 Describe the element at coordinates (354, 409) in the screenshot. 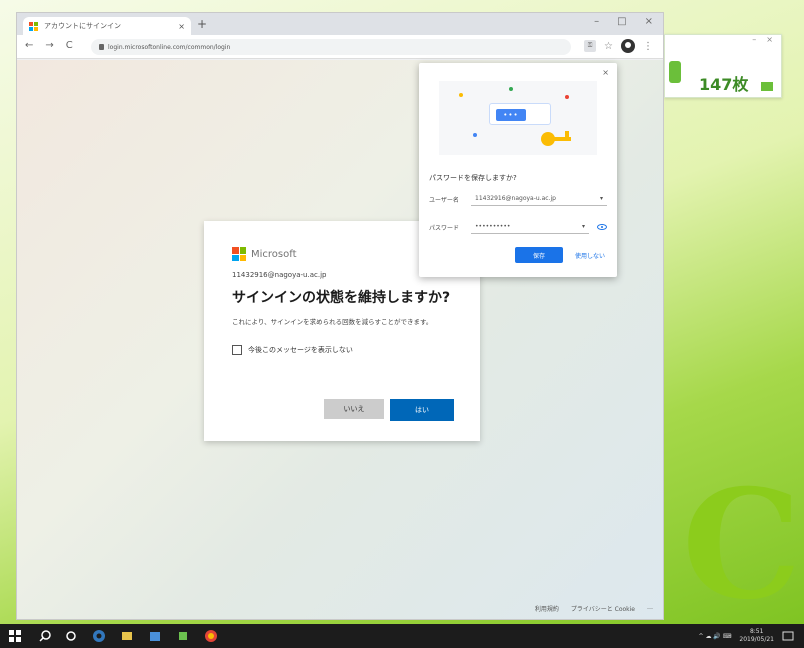

I see `no-button: いいえ` at that location.